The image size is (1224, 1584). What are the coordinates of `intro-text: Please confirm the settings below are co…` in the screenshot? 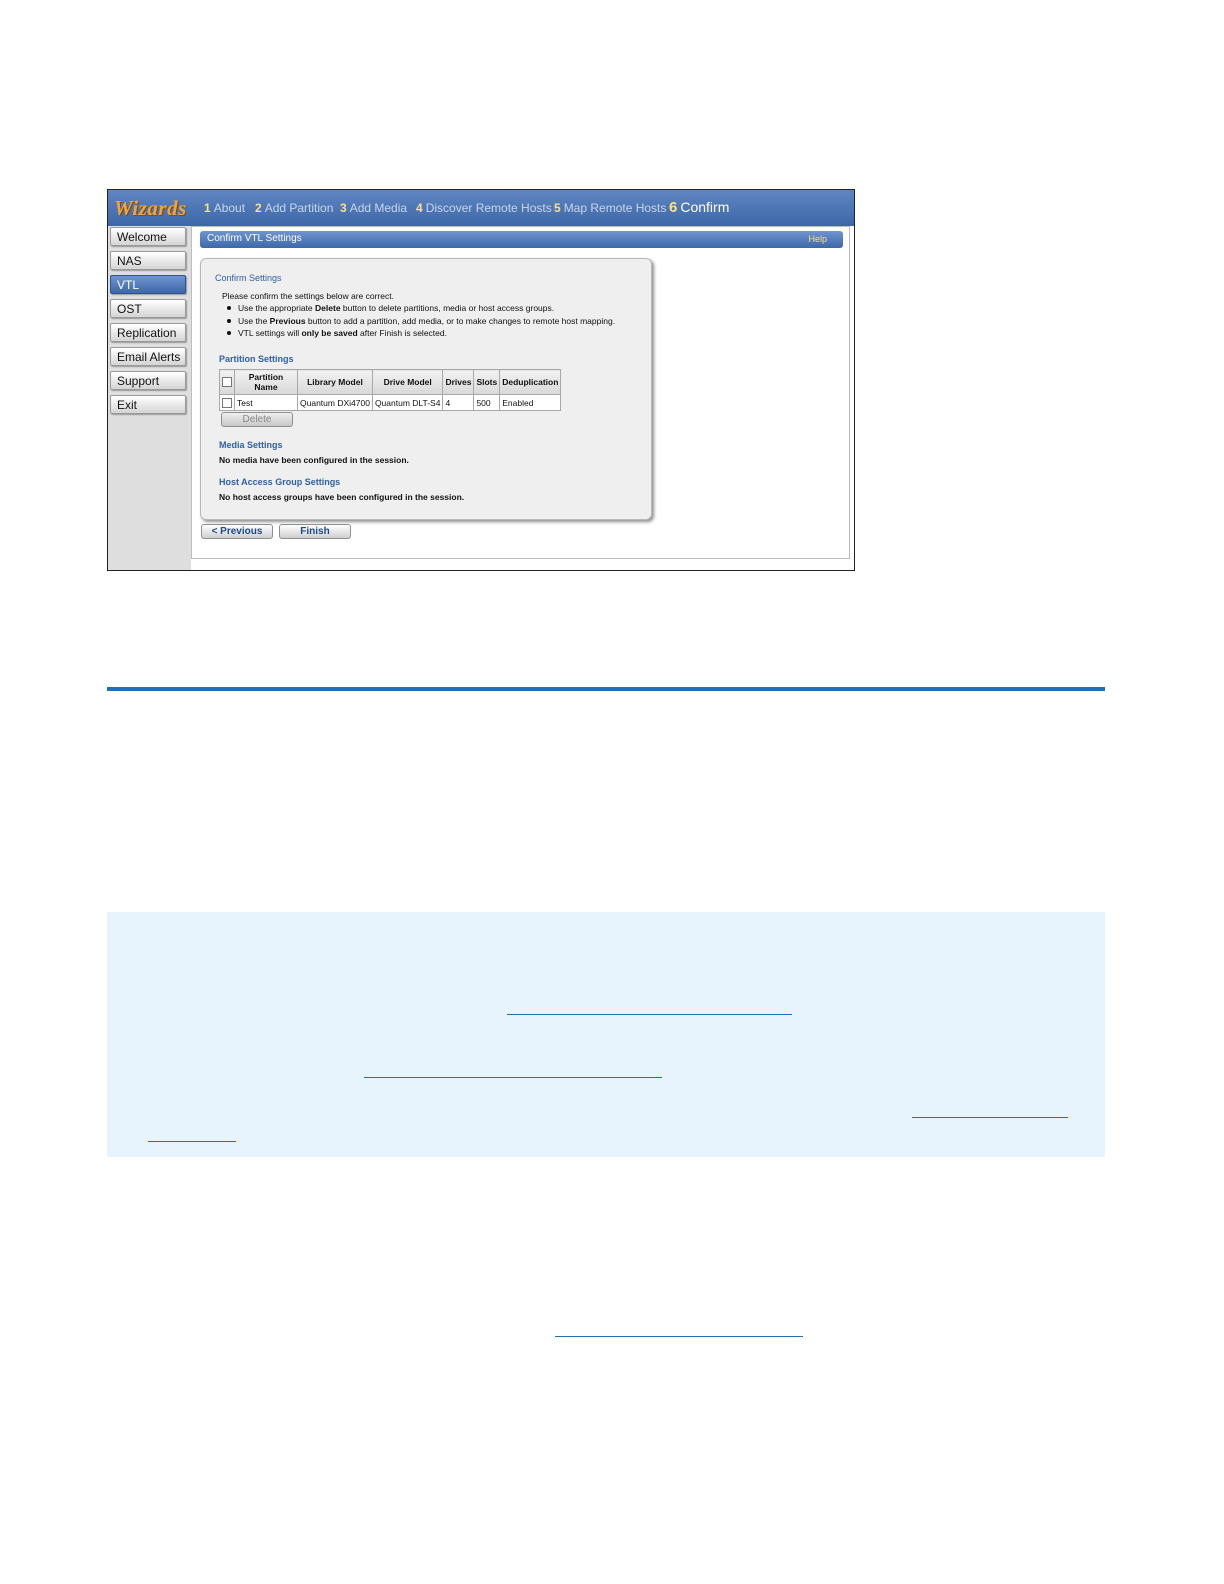 It's located at (308, 296).